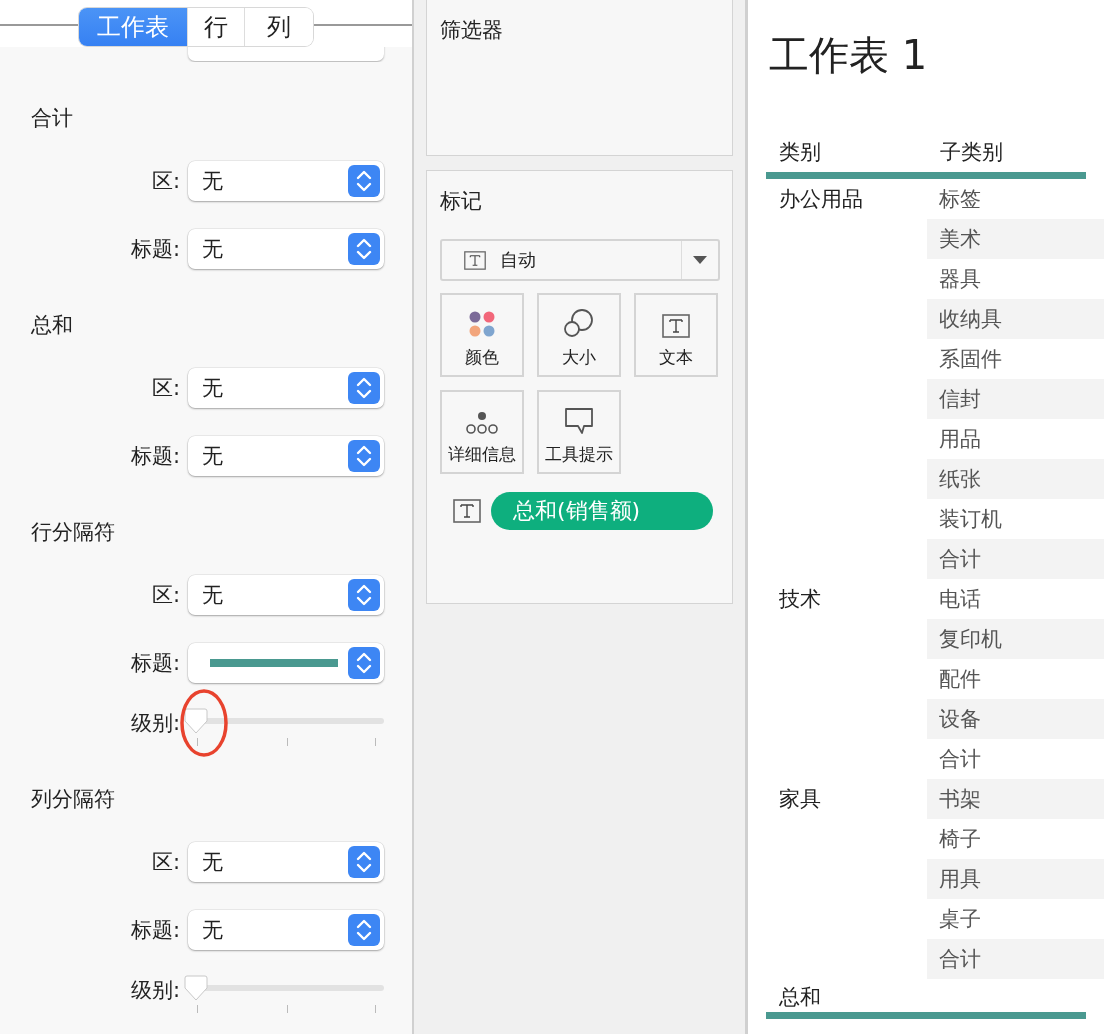 The height and width of the screenshot is (1034, 1104). I want to click on card-title: 筛选器, so click(472, 30).